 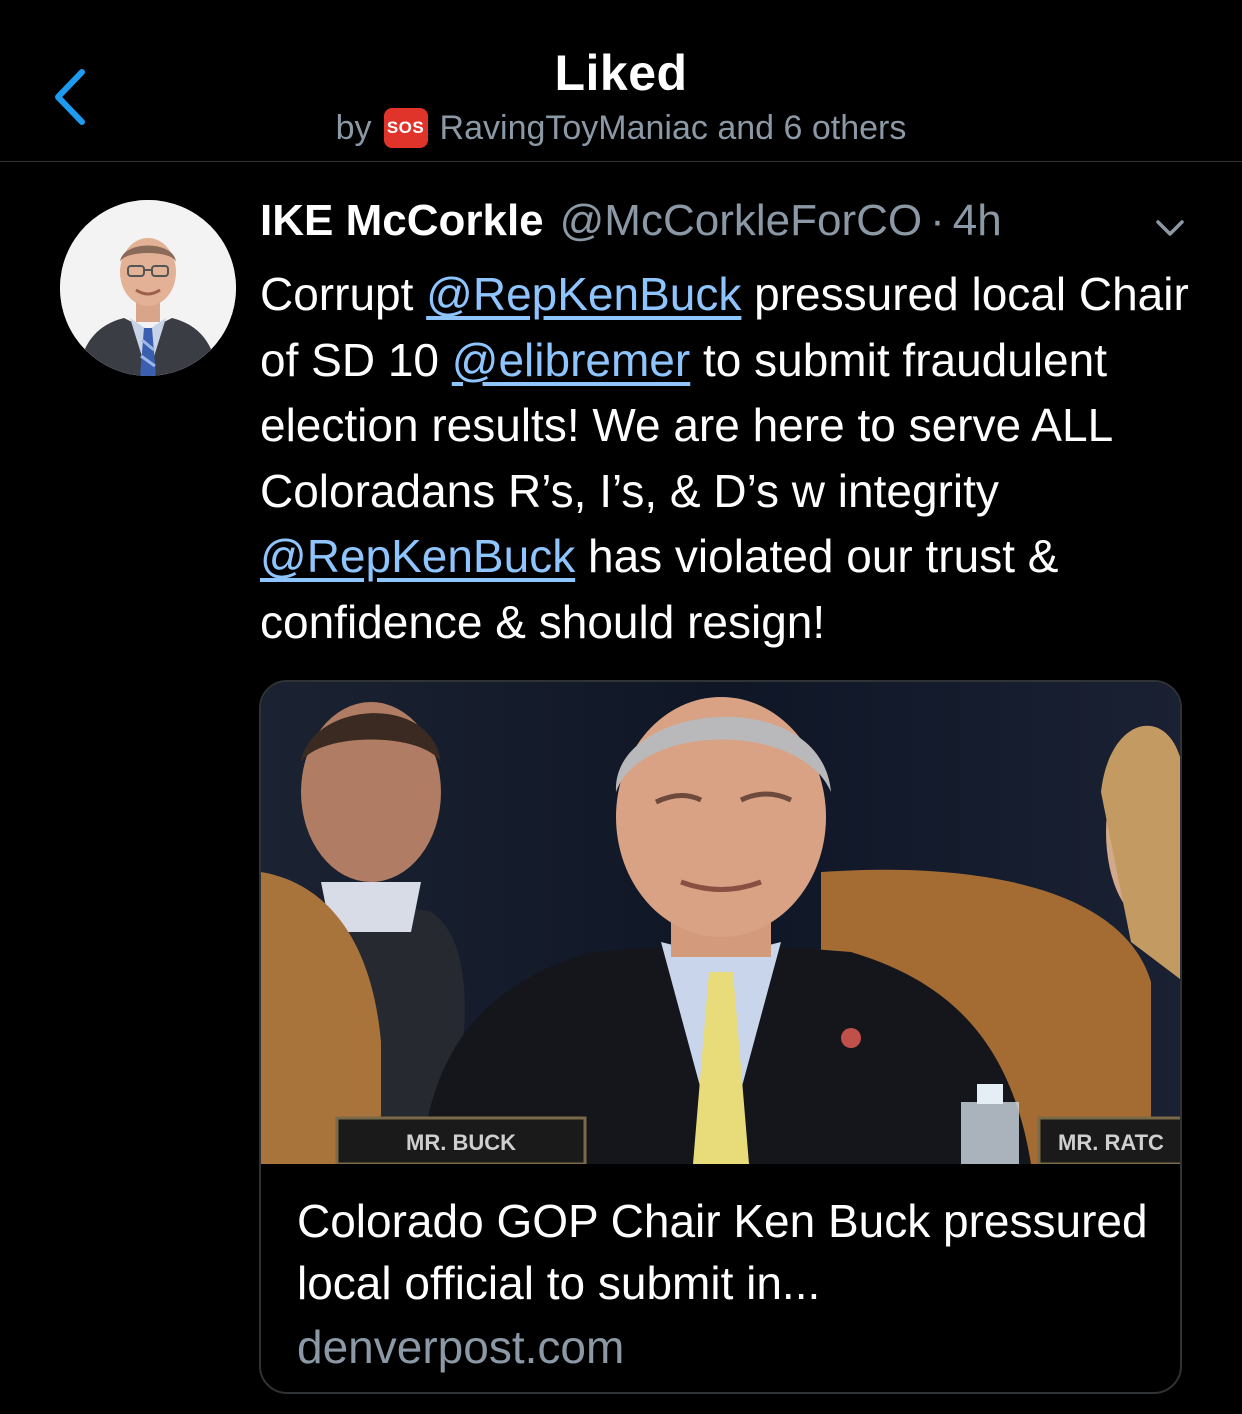 I want to click on chevron-down-icon, so click(x=1170, y=228).